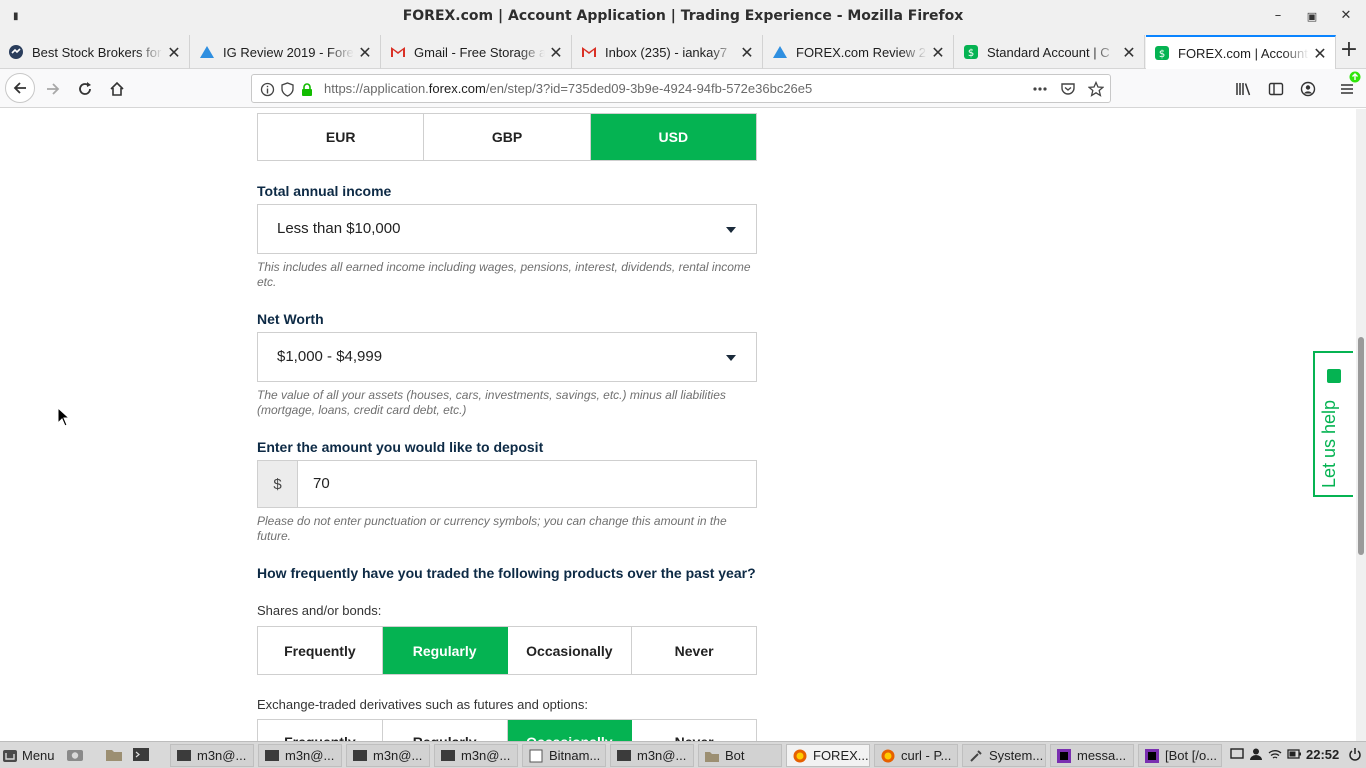  I want to click on folder-icon, so click(712, 756).